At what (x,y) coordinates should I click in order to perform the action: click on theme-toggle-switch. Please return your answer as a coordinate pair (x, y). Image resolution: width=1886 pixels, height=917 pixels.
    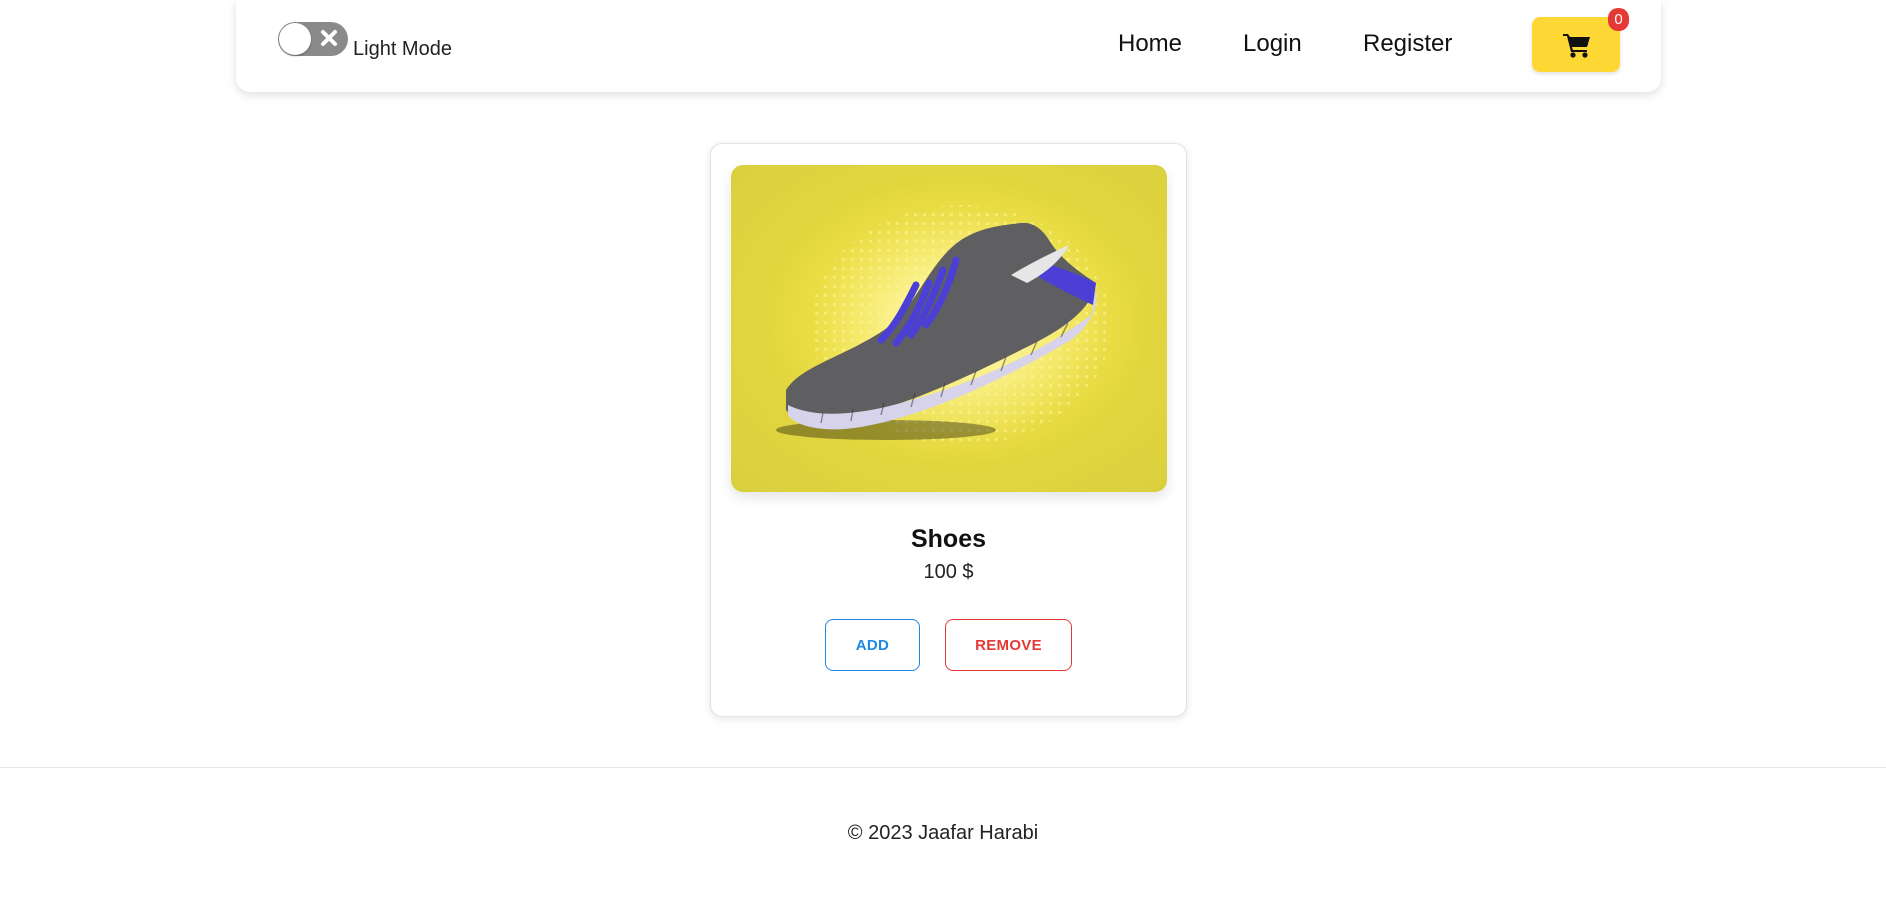
    Looking at the image, I should click on (313, 39).